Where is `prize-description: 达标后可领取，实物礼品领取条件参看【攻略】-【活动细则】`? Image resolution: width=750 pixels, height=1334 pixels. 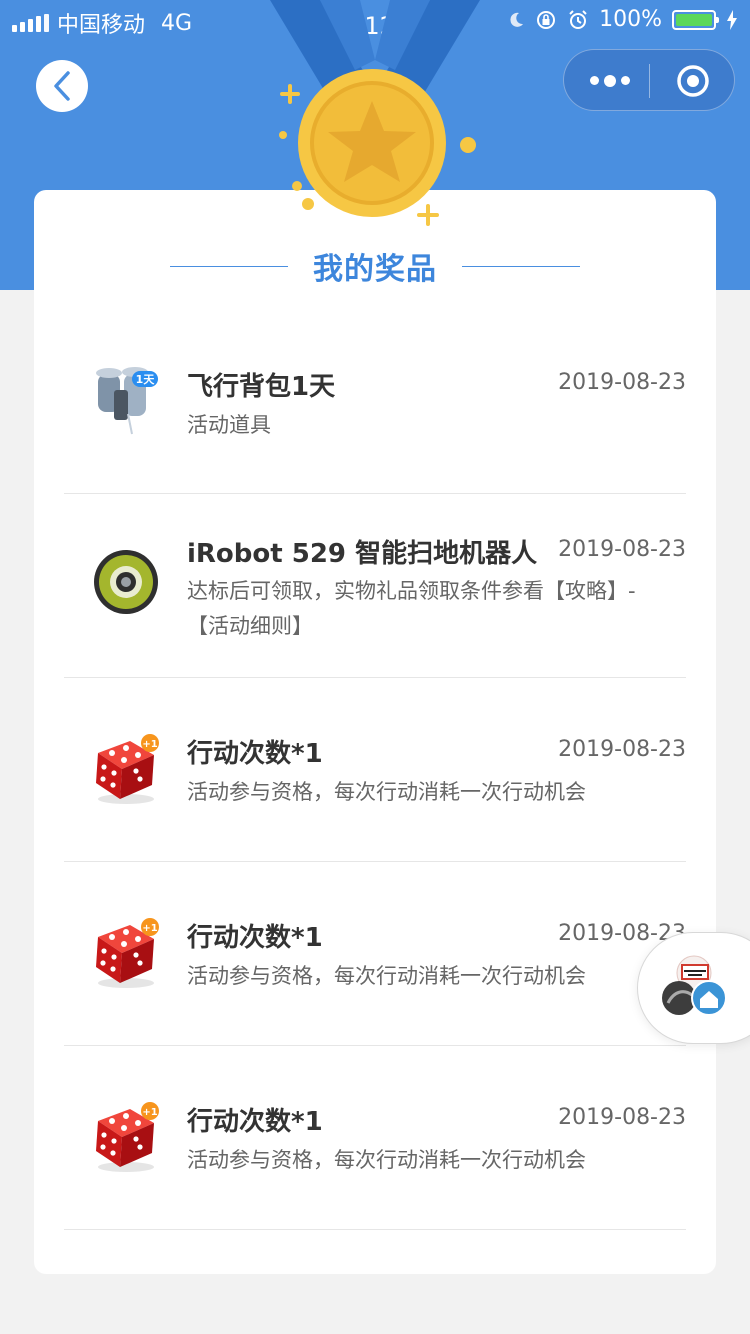 prize-description: 达标后可领取，实物礼品领取条件参看【攻略】-【活动细则】 is located at coordinates (411, 608).